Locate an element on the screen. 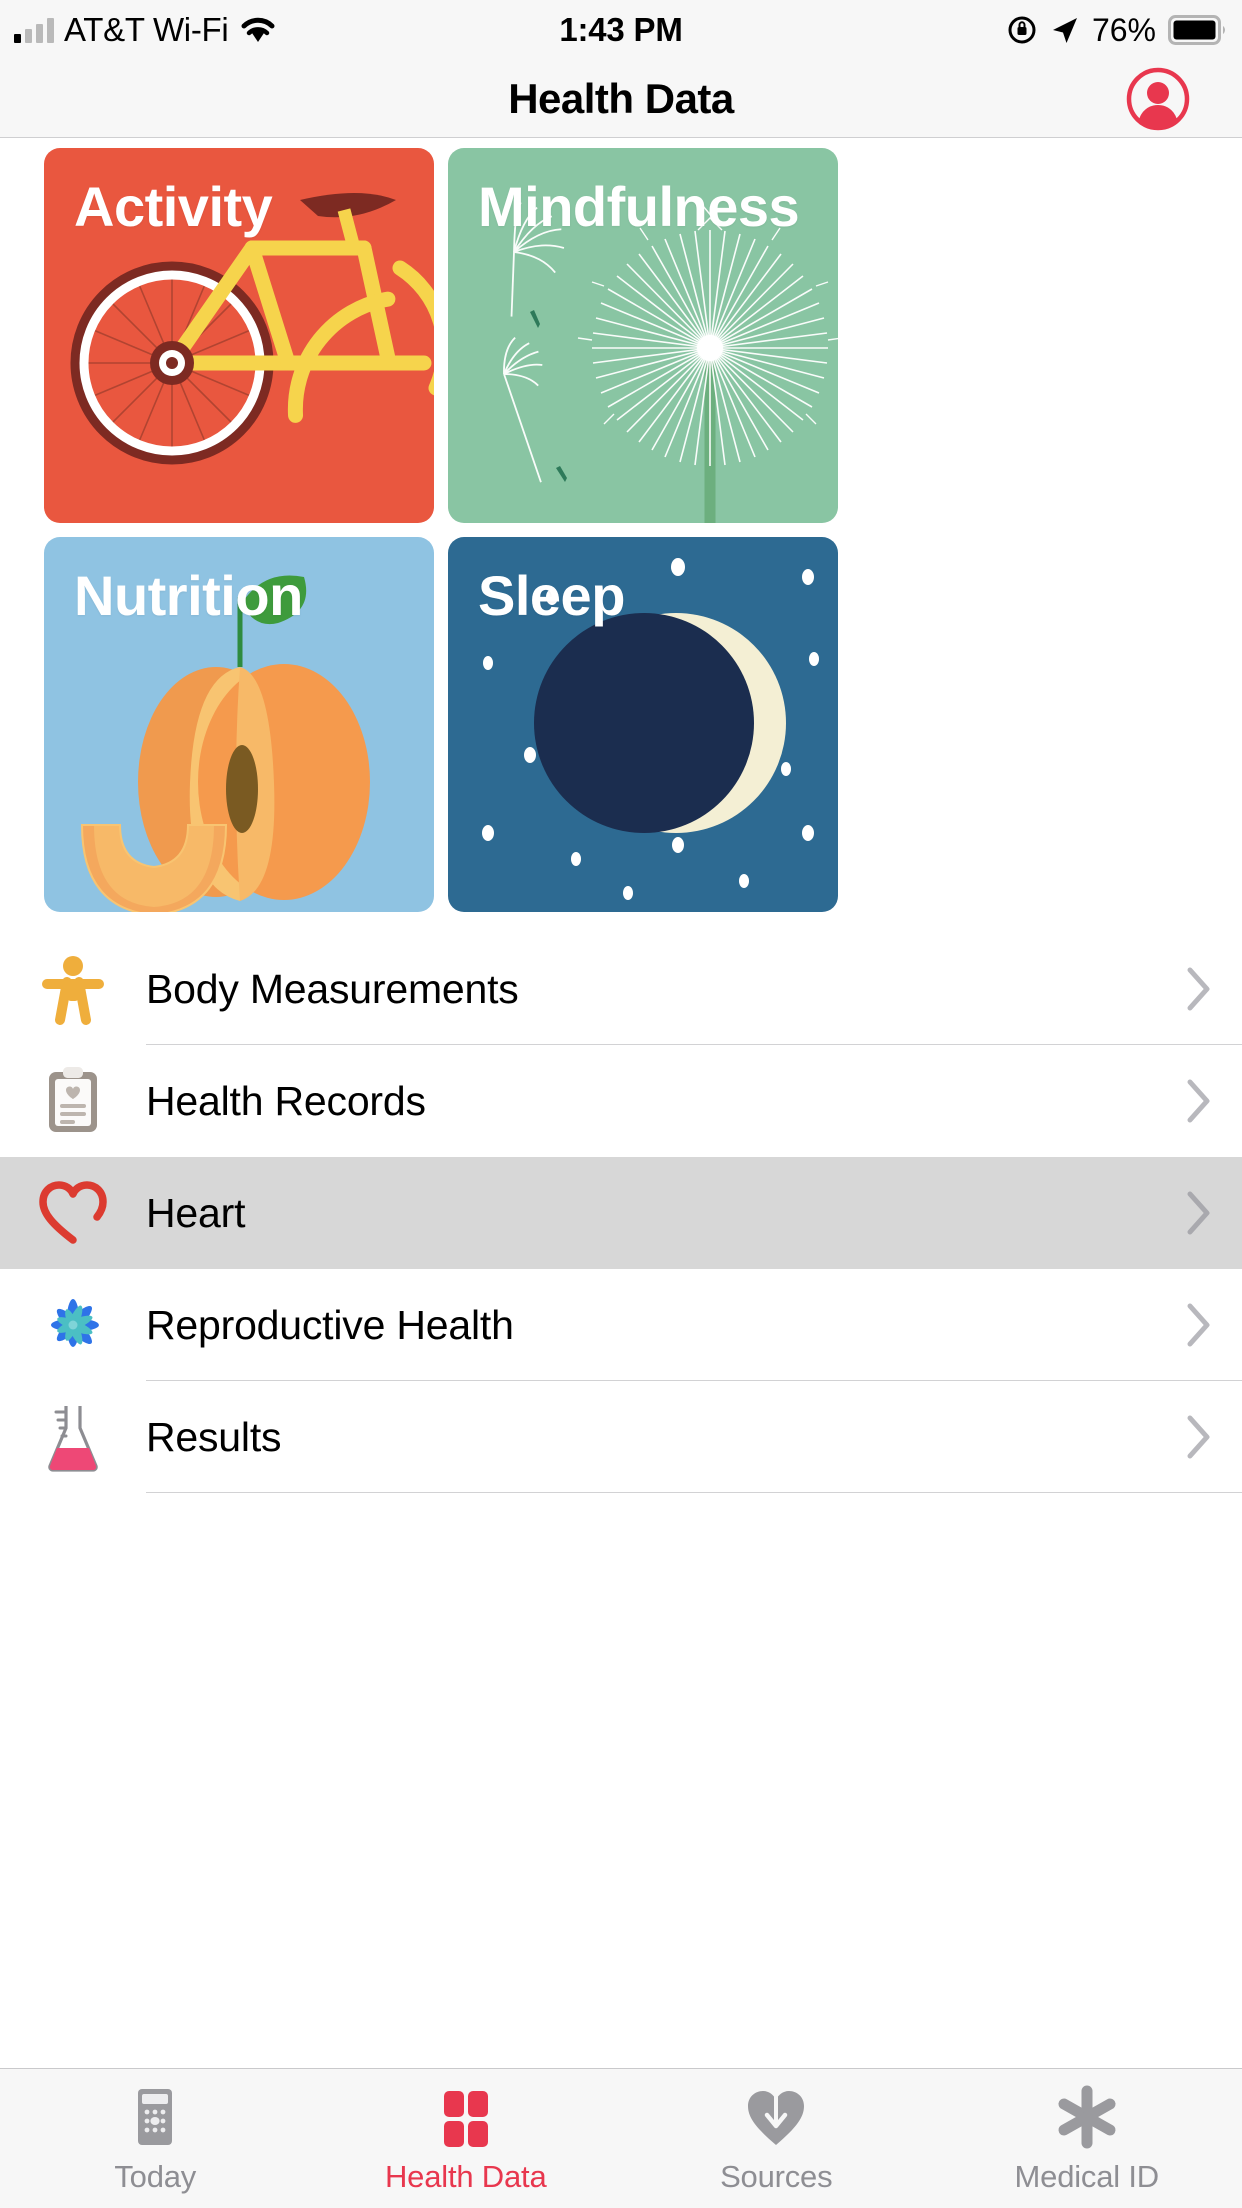 This screenshot has width=1242, height=2208. tab-label: Health Data is located at coordinates (465, 2176).